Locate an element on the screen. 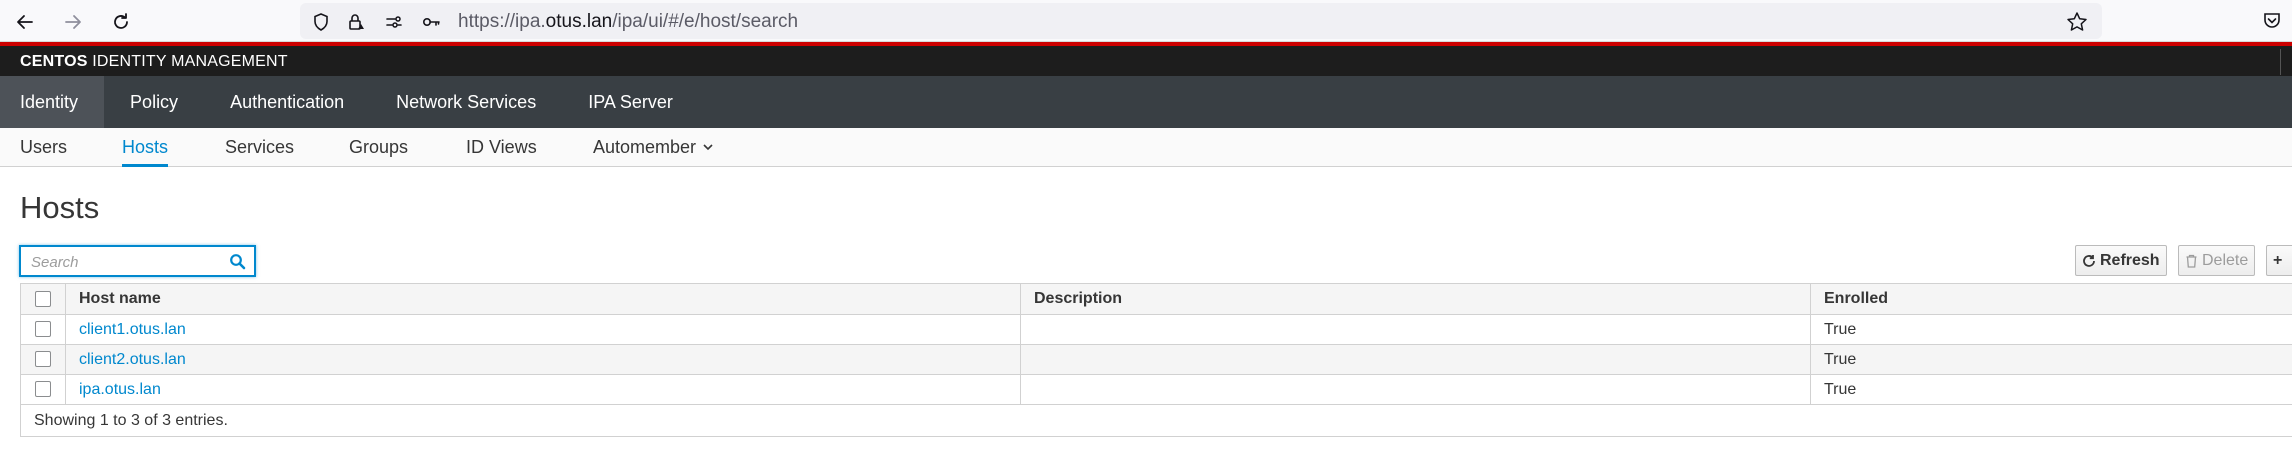 The width and height of the screenshot is (2292, 465). column-enrolled: Enrolled is located at coordinates (2051, 299).